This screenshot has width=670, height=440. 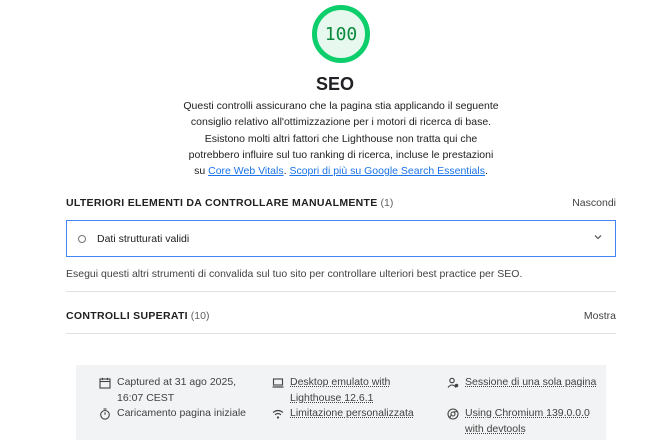 I want to click on calendar-icon, so click(x=104, y=382).